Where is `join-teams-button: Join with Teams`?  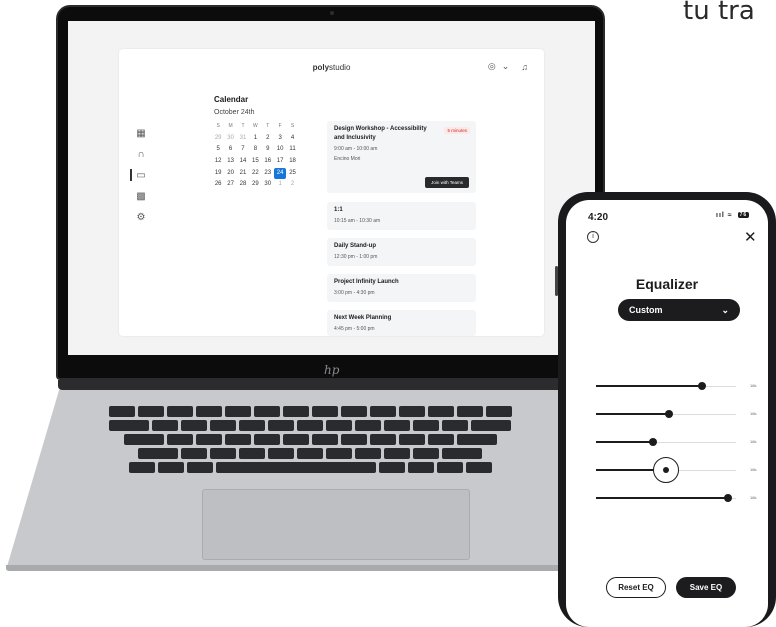 join-teams-button: Join with Teams is located at coordinates (447, 182).